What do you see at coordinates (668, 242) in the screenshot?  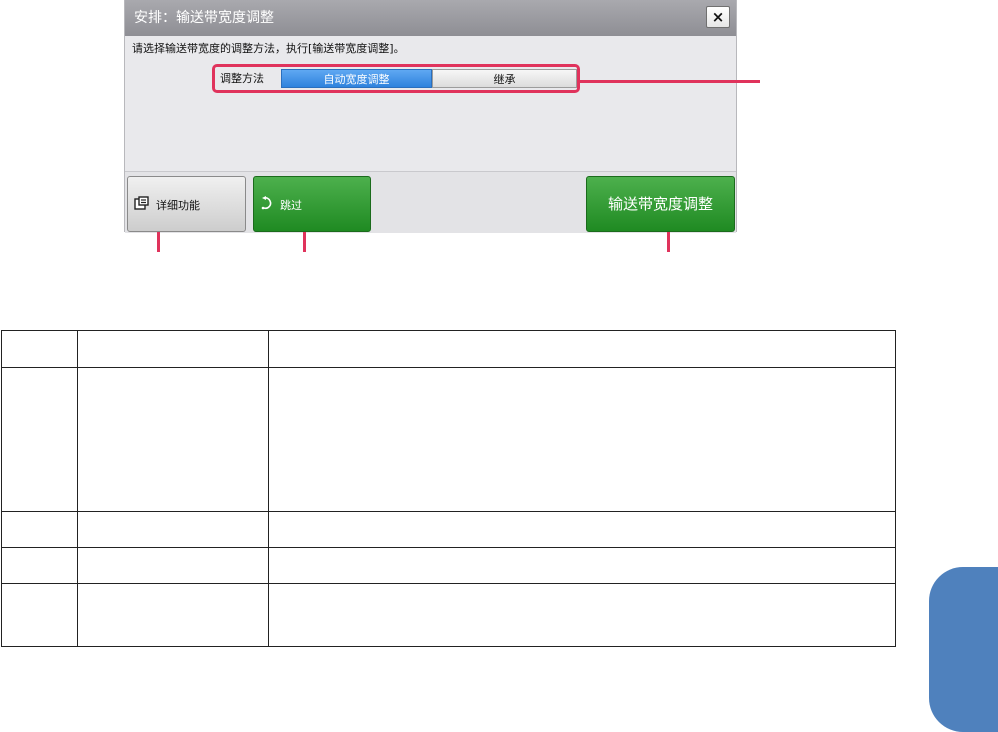 I see `callout-line-adjust` at bounding box center [668, 242].